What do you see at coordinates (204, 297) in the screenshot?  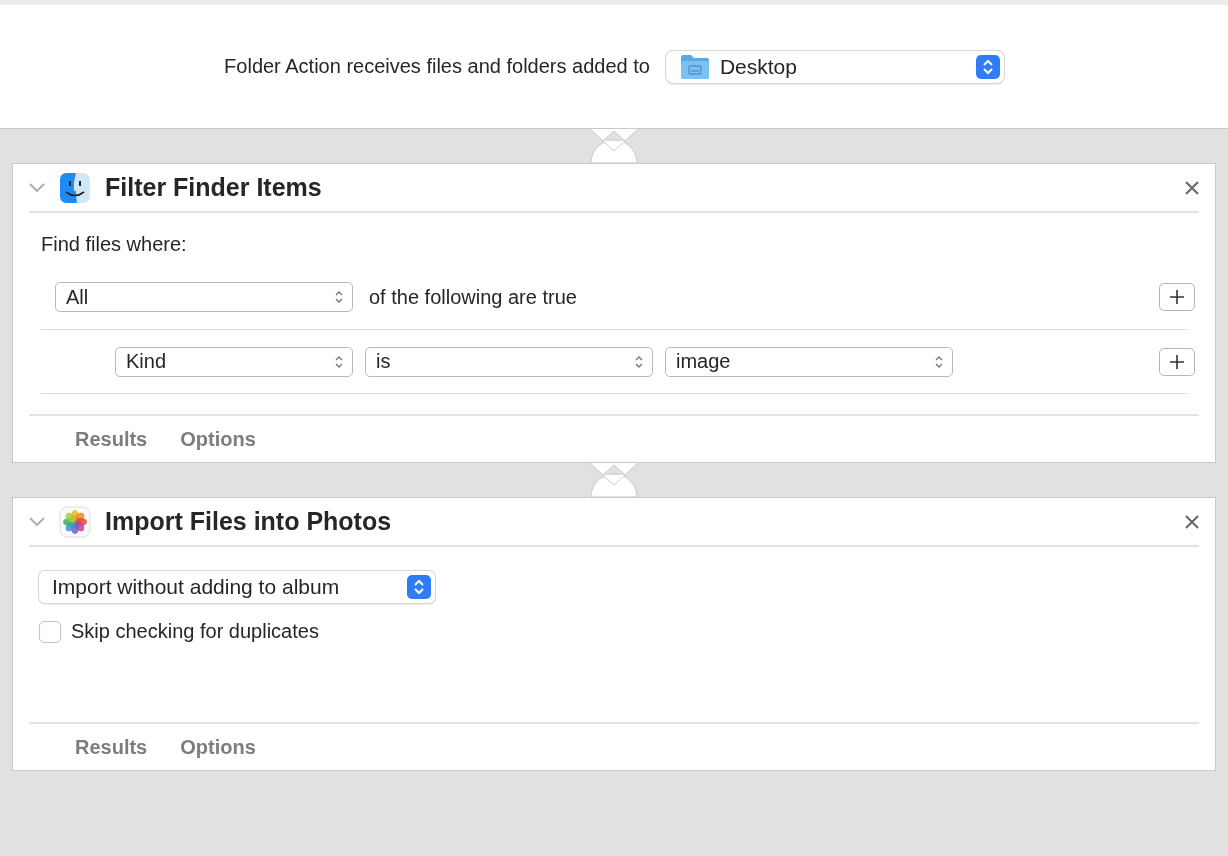 I see `match-popup: All` at bounding box center [204, 297].